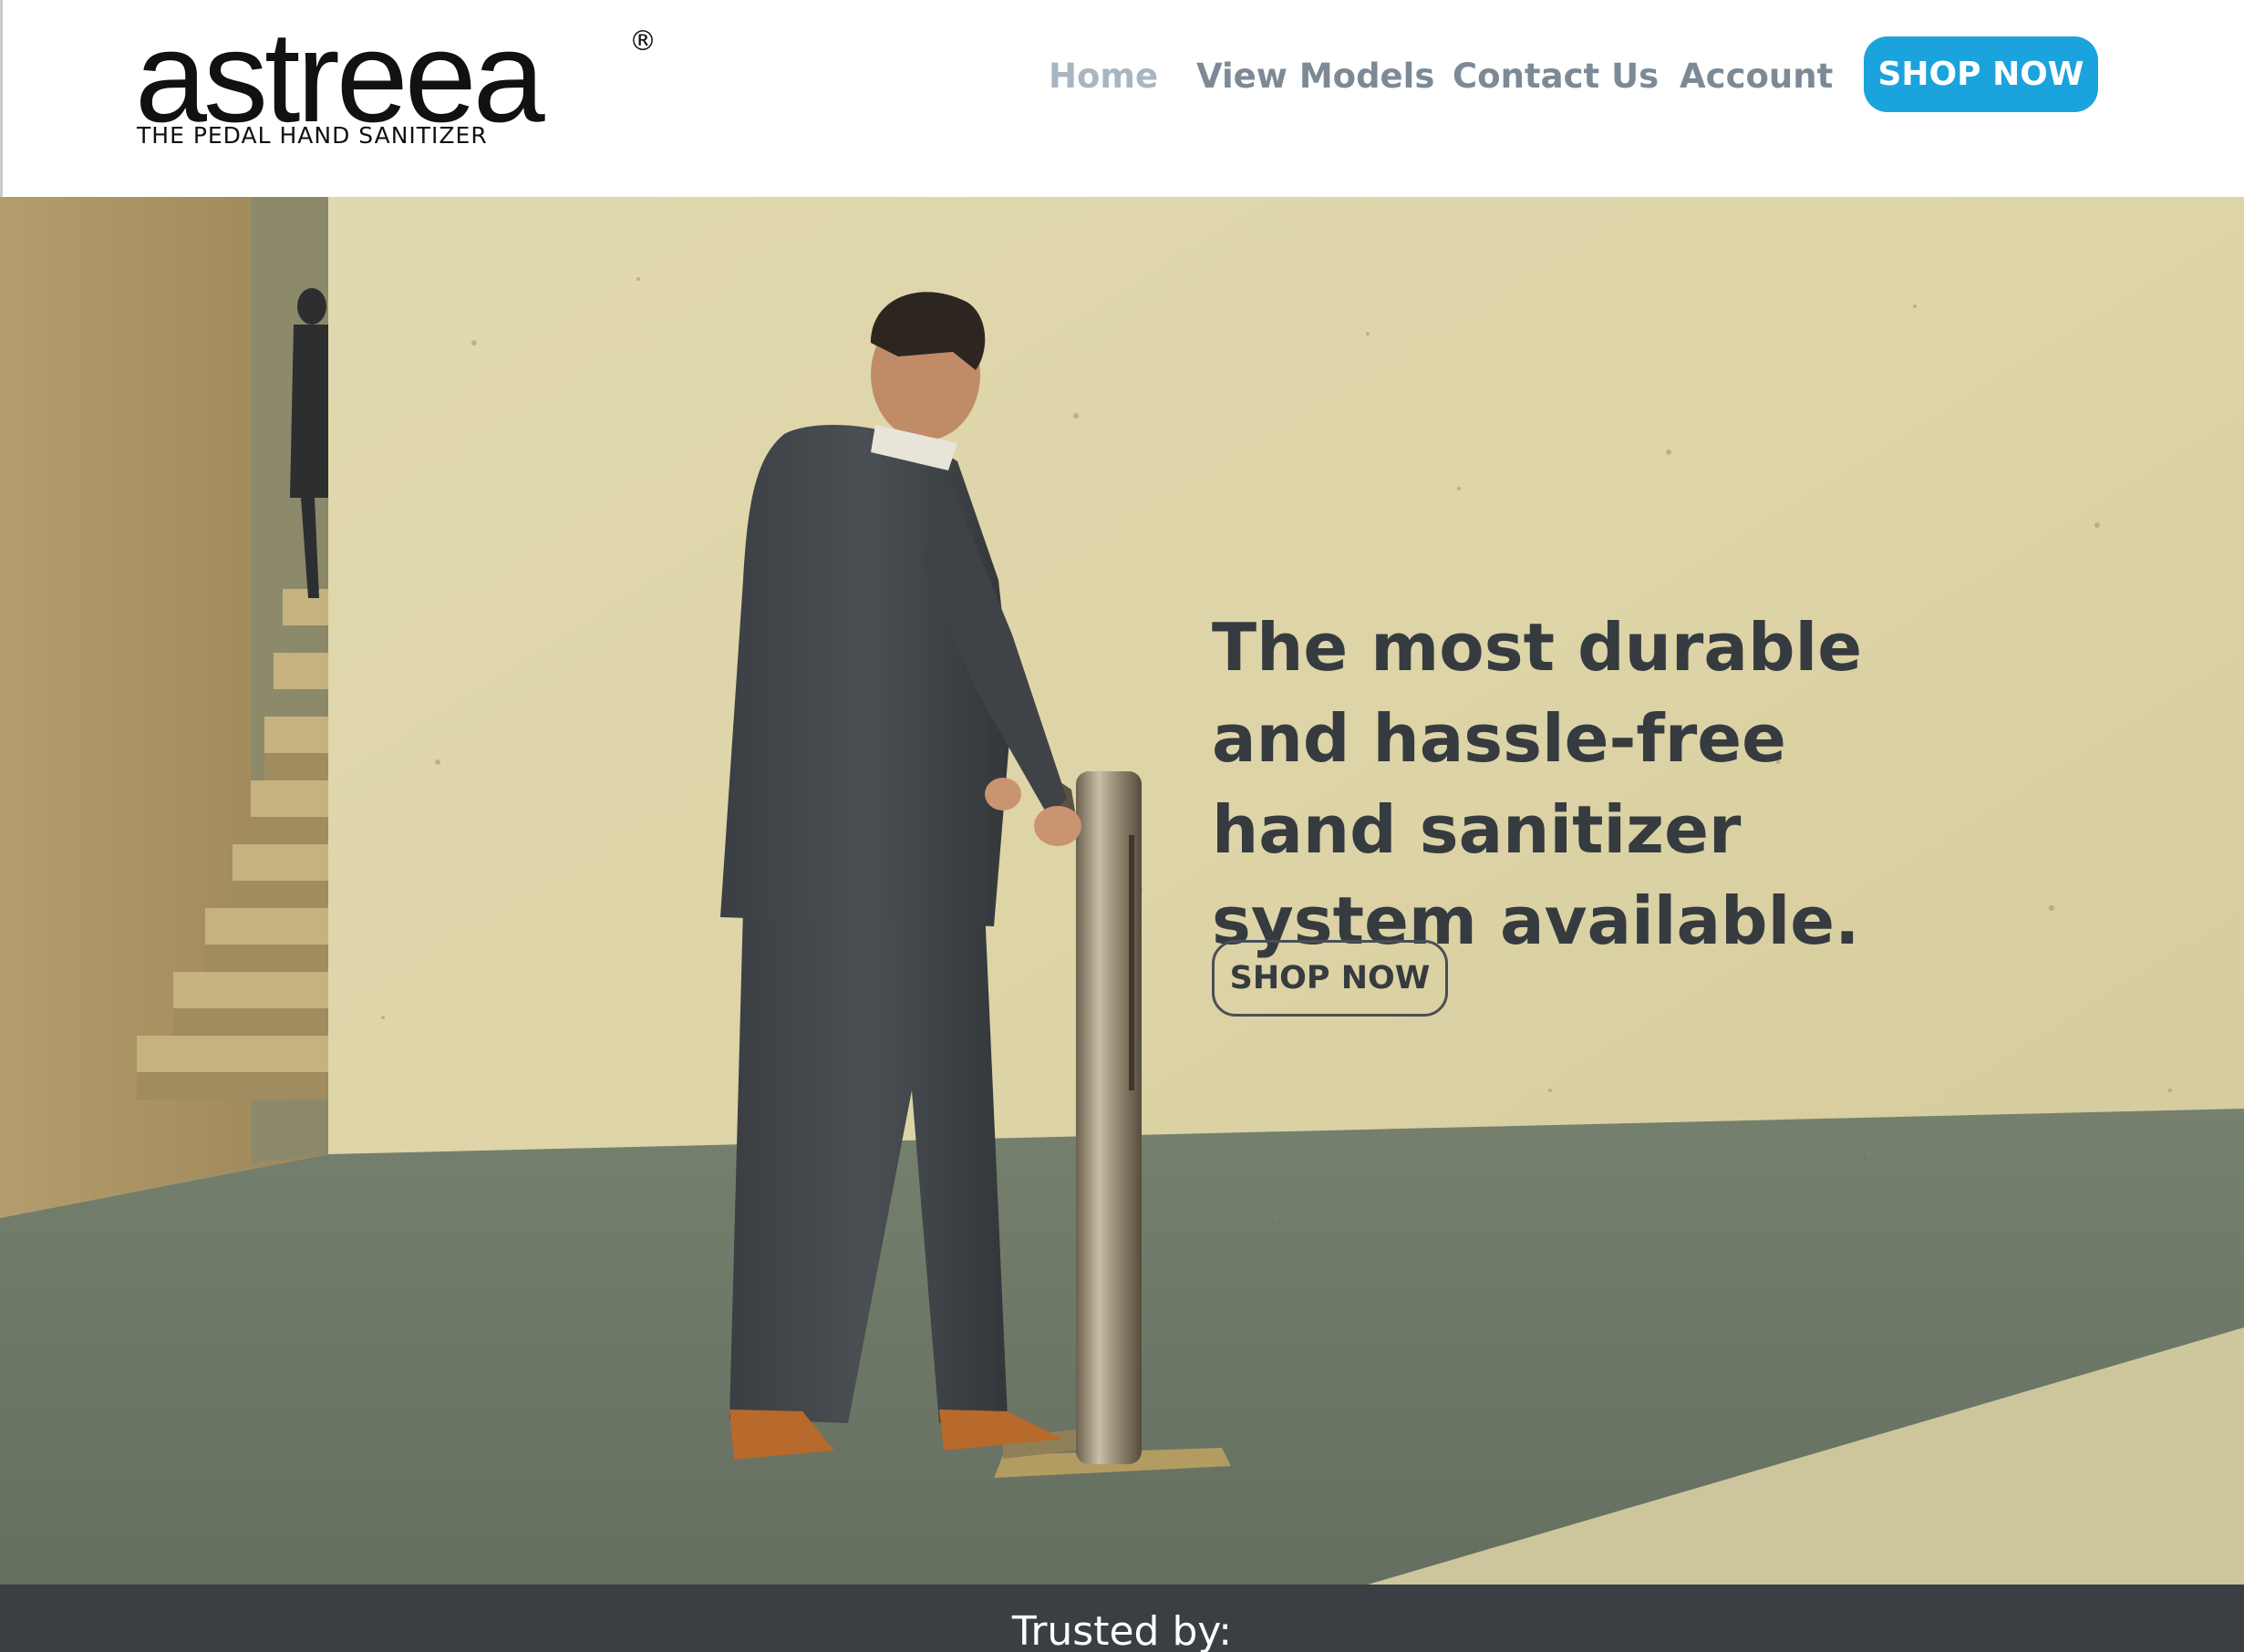 The width and height of the screenshot is (2244, 1652). Describe the element at coordinates (1556, 76) in the screenshot. I see `nav-item-contact-us: Contact Us` at that location.